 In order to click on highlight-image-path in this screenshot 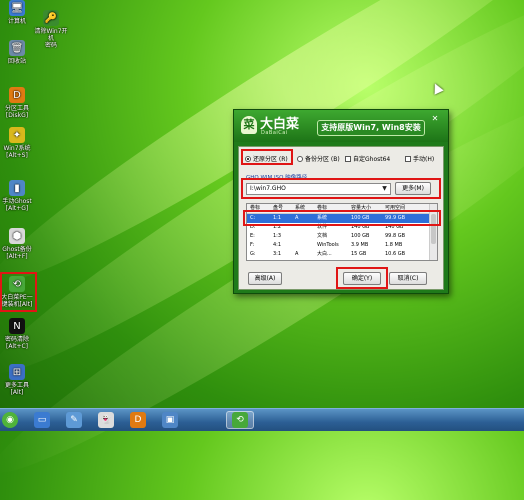, I will do `click(341, 188)`.